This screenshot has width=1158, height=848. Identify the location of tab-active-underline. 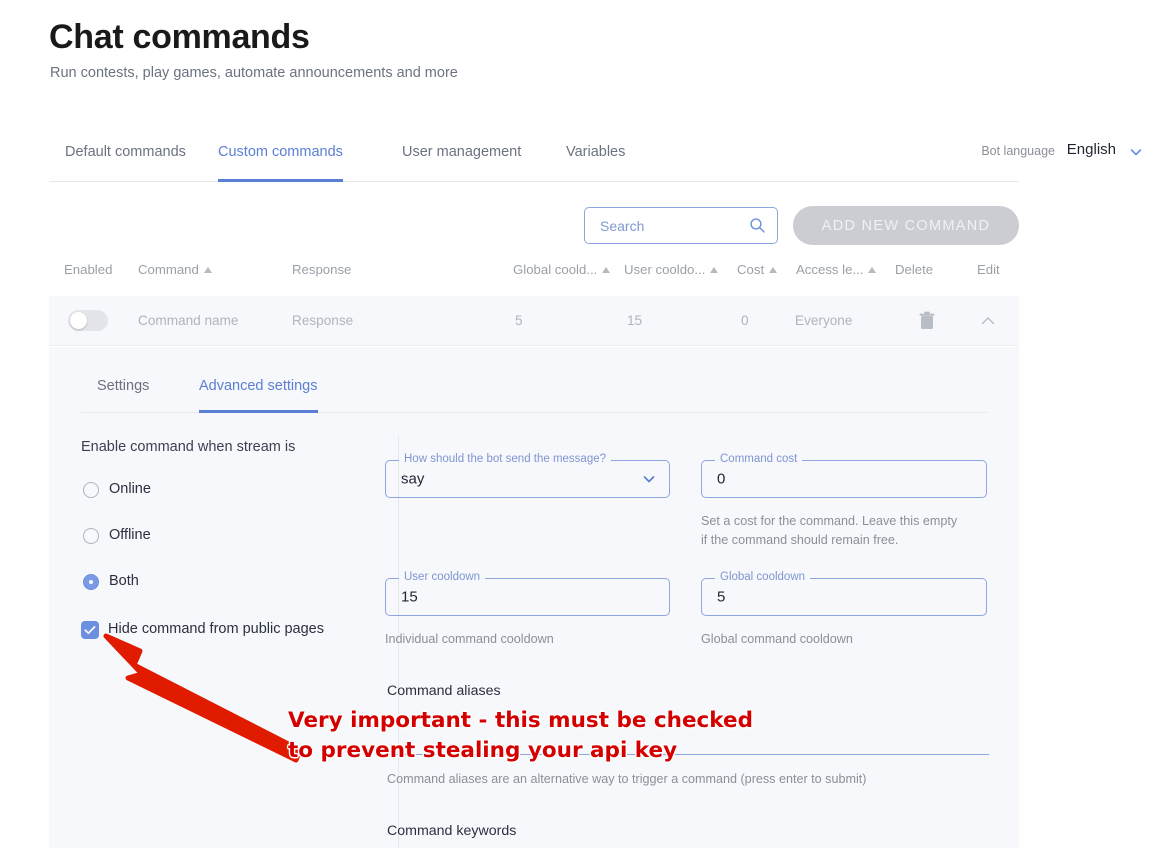
(280, 180).